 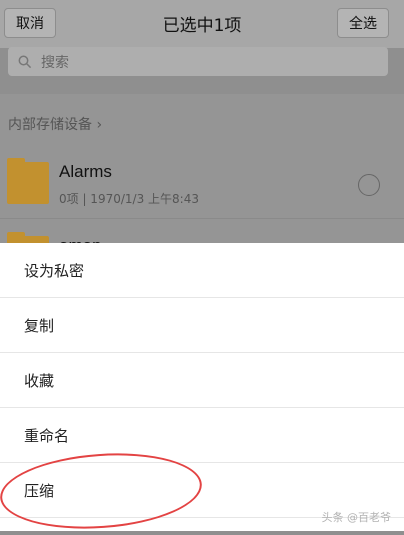 I want to click on copy-menu-item: 复制, so click(x=202, y=325).